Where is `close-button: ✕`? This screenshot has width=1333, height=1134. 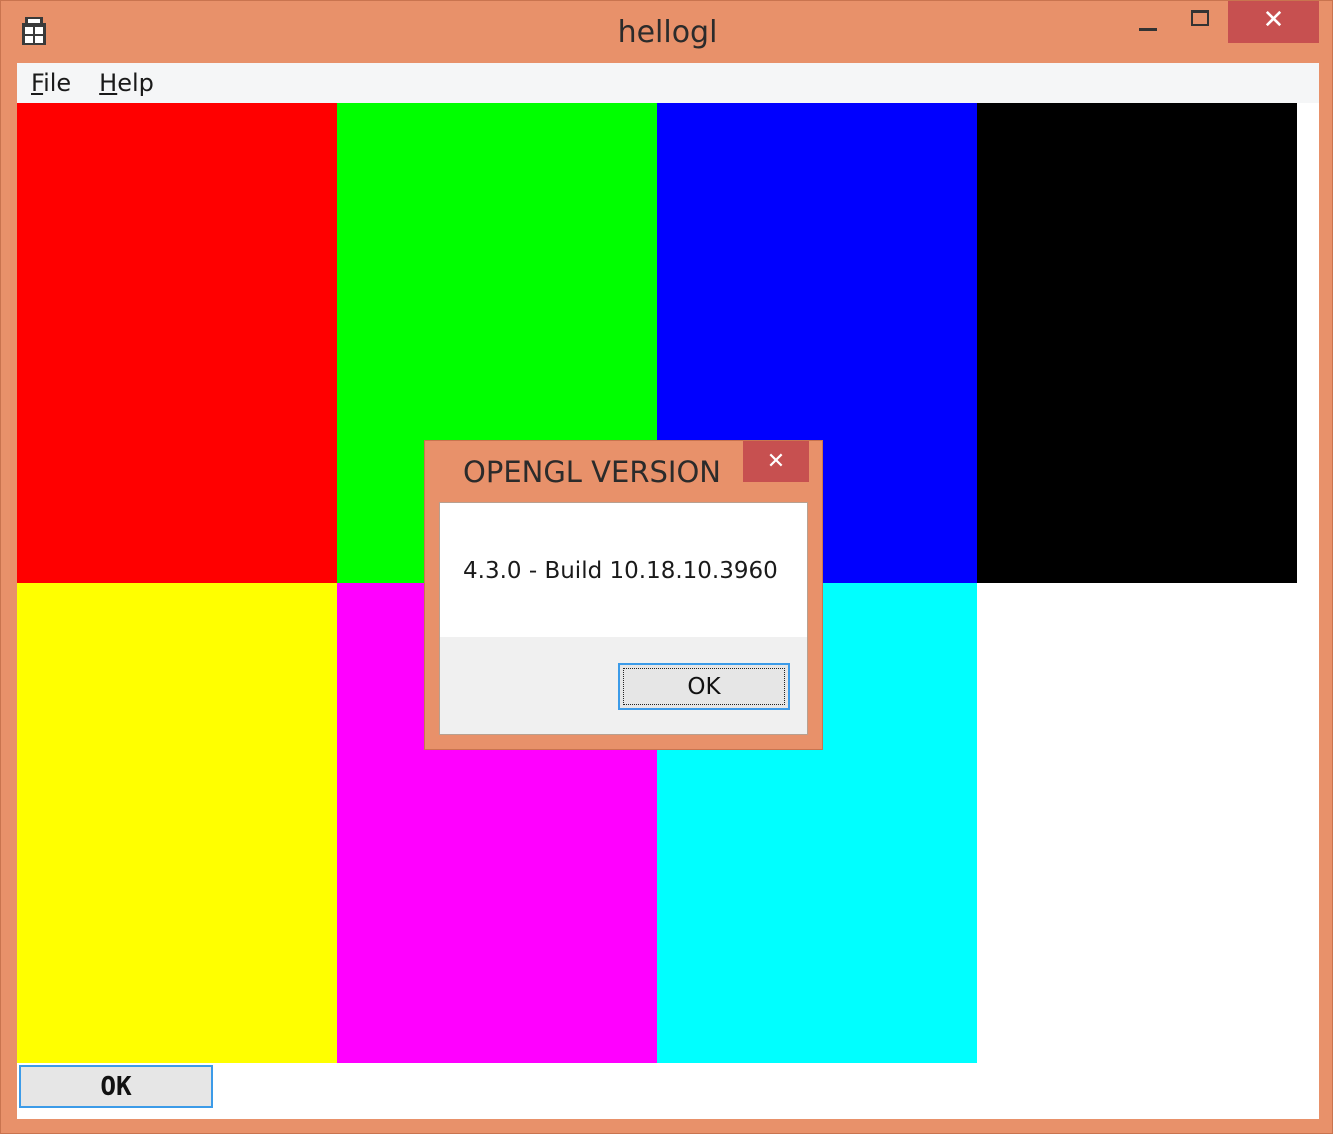 close-button: ✕ is located at coordinates (1273, 22).